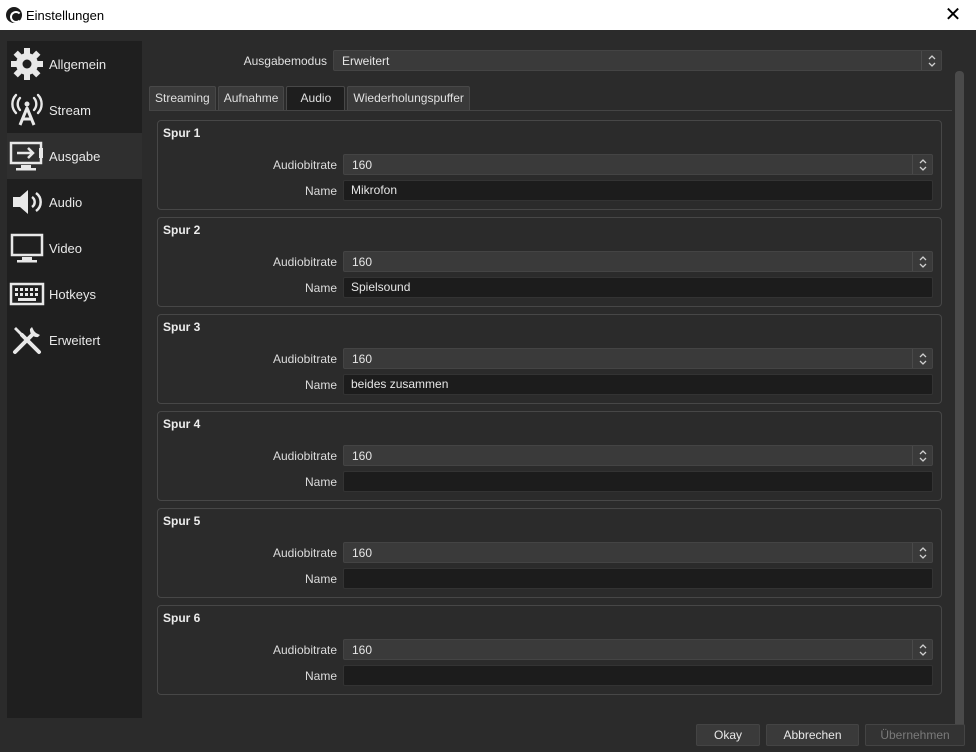 This screenshot has width=976, height=752. What do you see at coordinates (65, 15) in the screenshot?
I see `window-title: Einstellungen` at bounding box center [65, 15].